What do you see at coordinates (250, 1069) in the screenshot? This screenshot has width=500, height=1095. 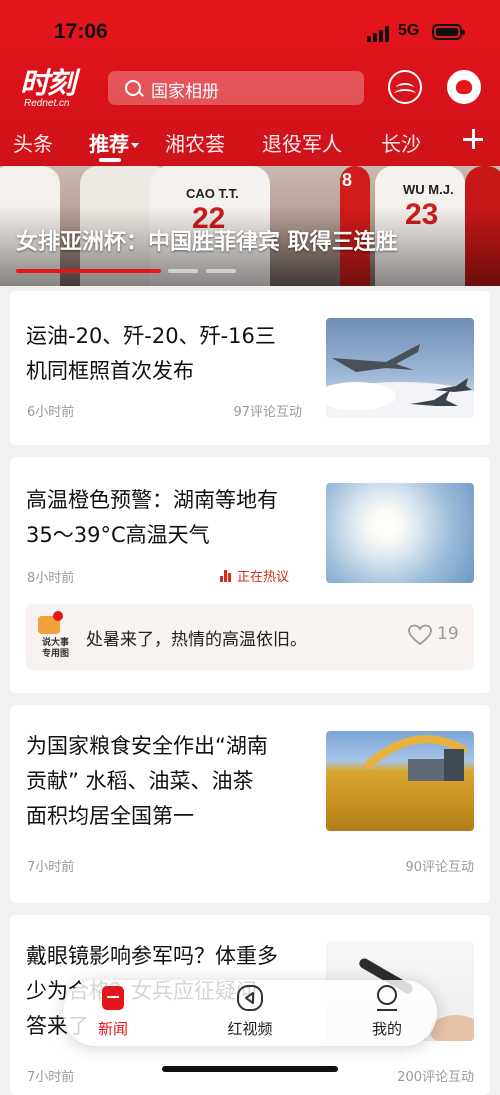 I see `home-indicator` at bounding box center [250, 1069].